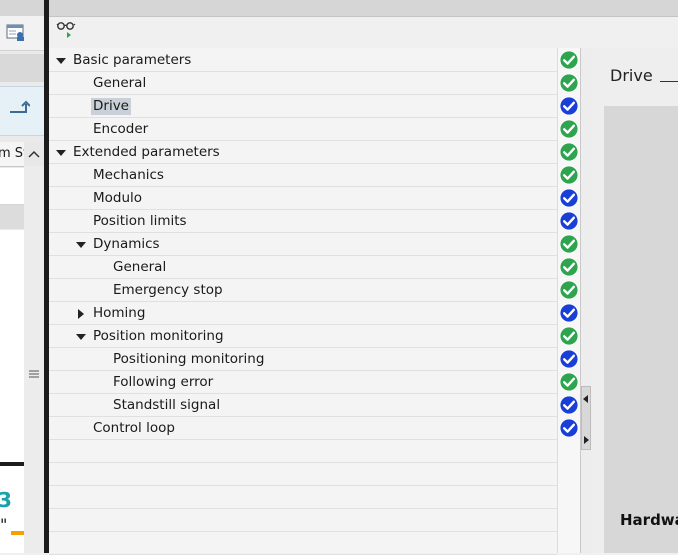  I want to click on left-title-bar, so click(23, 8).